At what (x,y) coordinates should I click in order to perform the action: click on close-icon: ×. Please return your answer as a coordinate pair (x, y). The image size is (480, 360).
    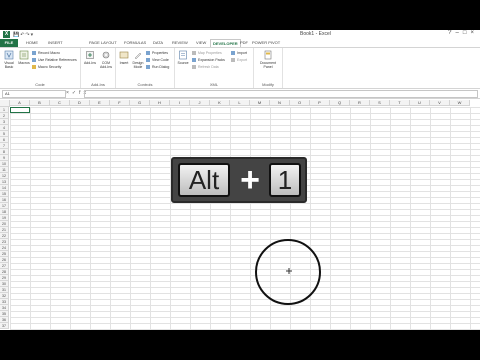
    Looking at the image, I should click on (474, 33).